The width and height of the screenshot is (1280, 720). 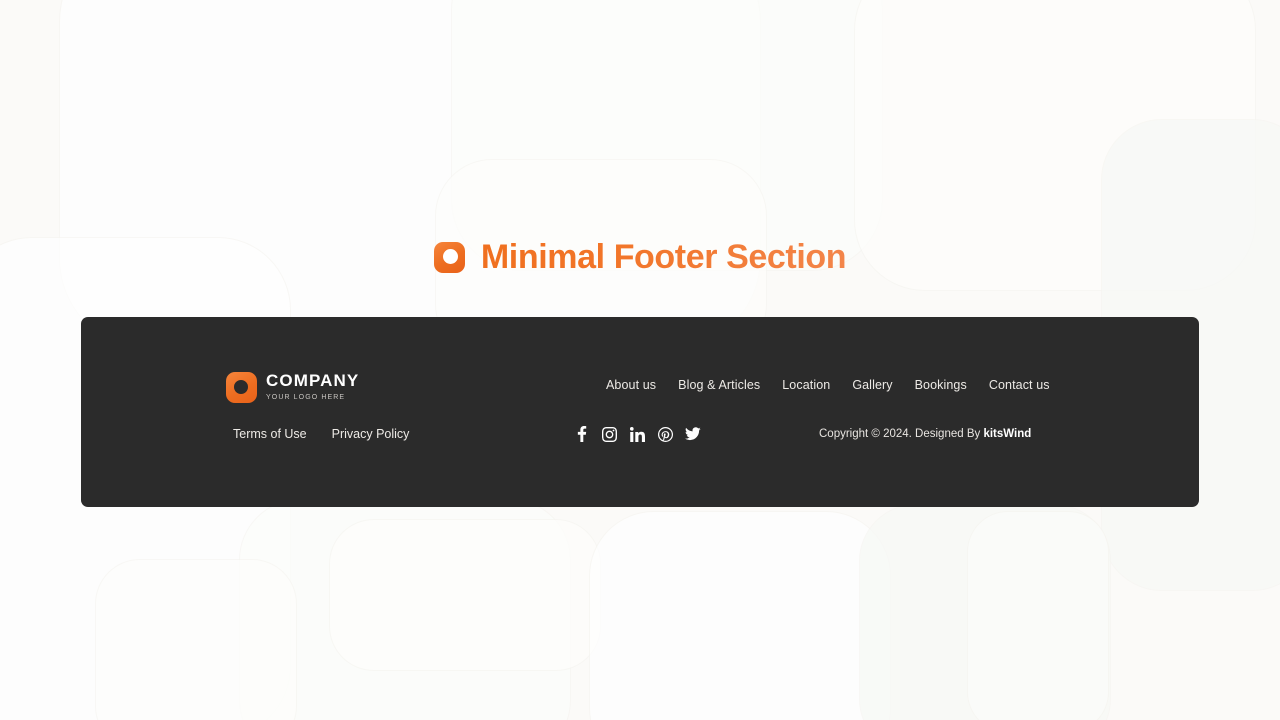 What do you see at coordinates (693, 434) in the screenshot?
I see `twitter-icon` at bounding box center [693, 434].